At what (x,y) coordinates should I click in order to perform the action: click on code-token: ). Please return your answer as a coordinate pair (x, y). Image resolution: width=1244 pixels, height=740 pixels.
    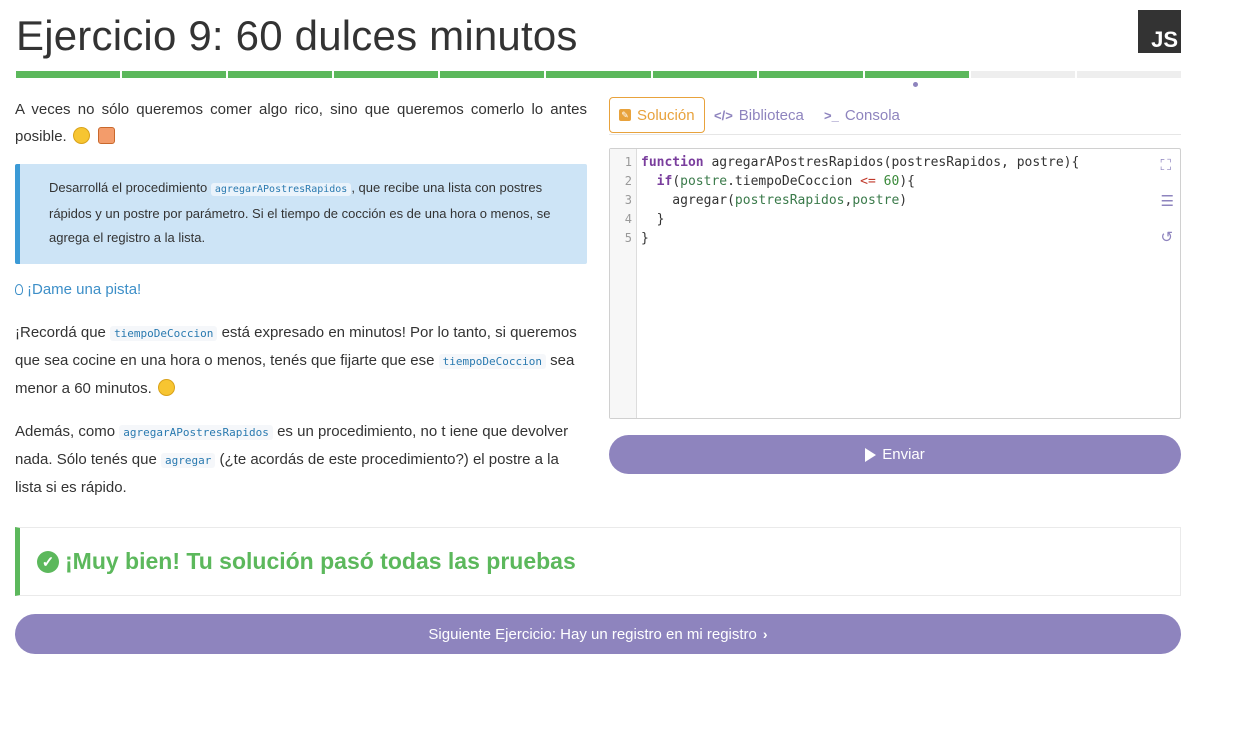
    Looking at the image, I should click on (903, 200).